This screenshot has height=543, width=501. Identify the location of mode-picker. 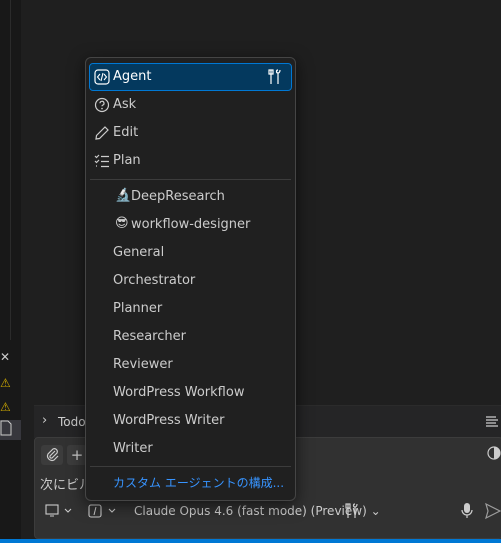
(104, 511).